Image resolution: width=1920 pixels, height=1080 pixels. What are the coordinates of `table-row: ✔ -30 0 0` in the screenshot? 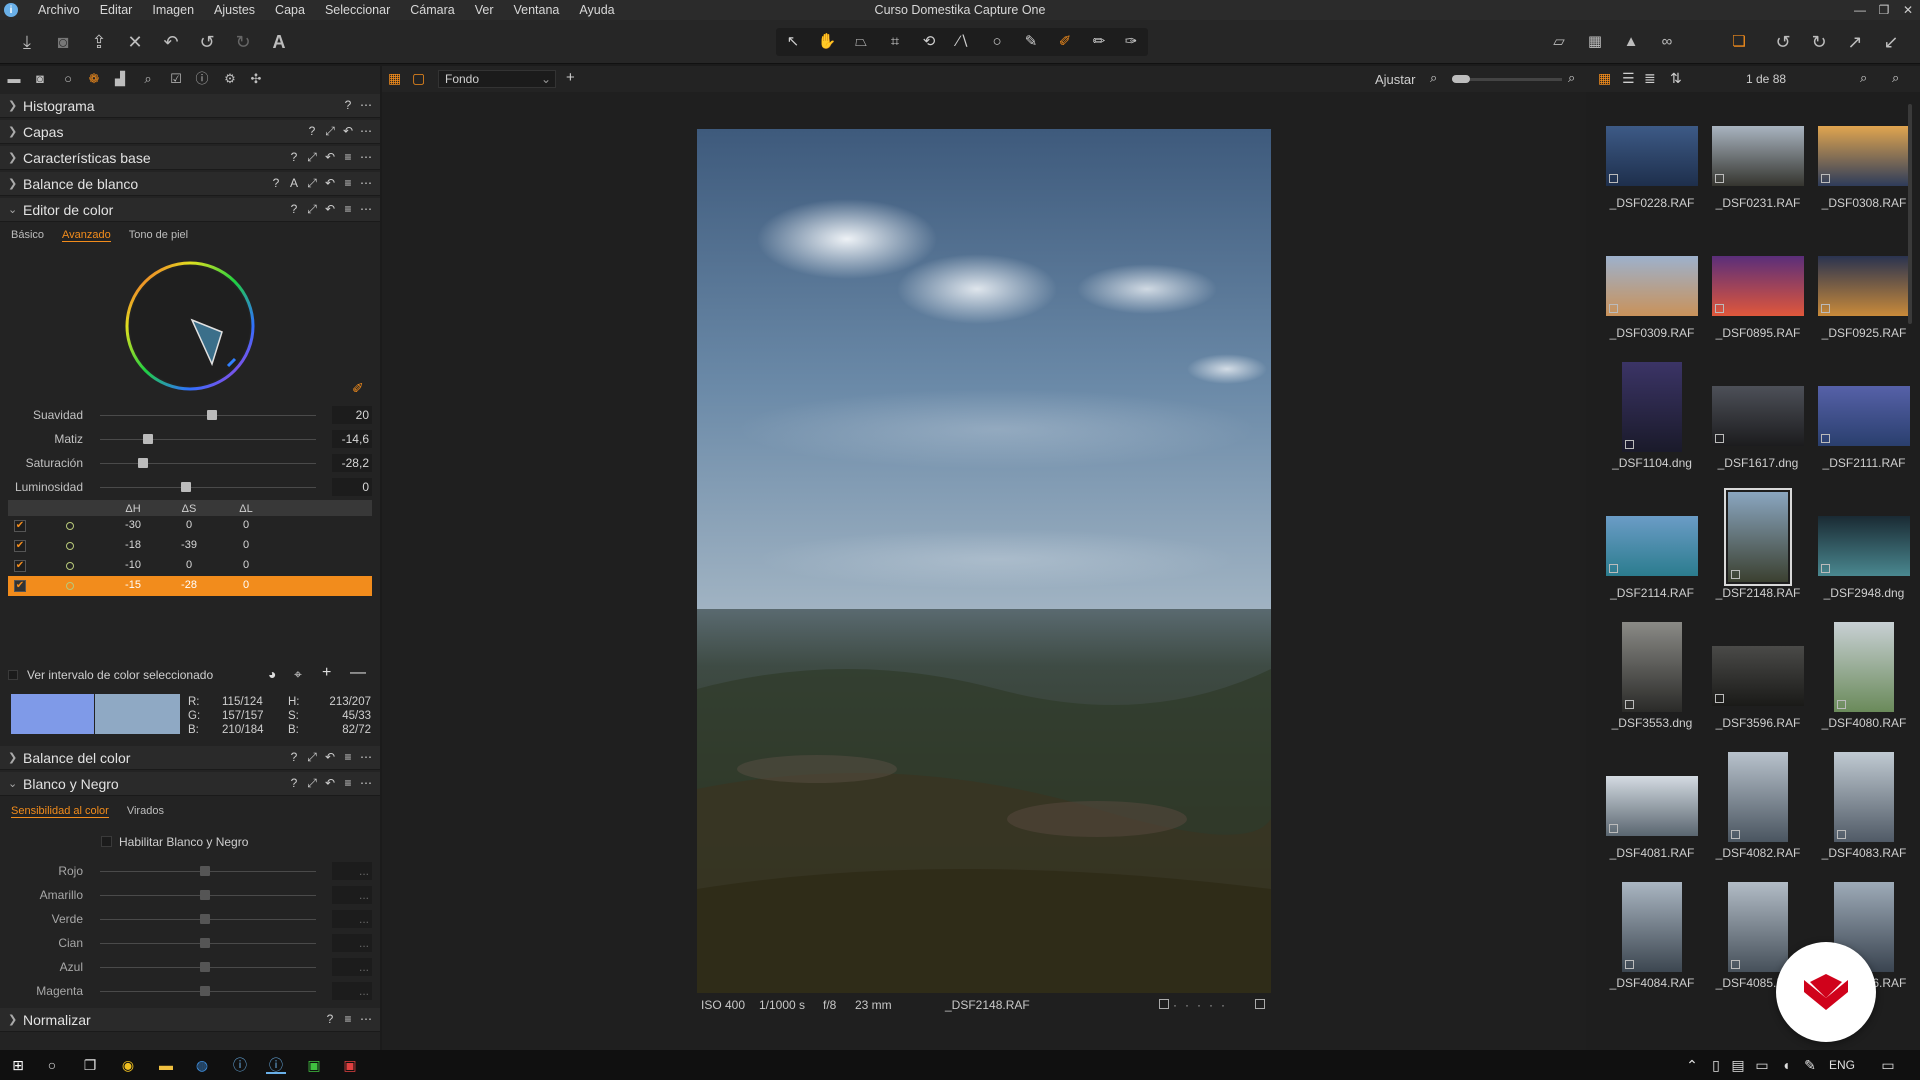 It's located at (190, 526).